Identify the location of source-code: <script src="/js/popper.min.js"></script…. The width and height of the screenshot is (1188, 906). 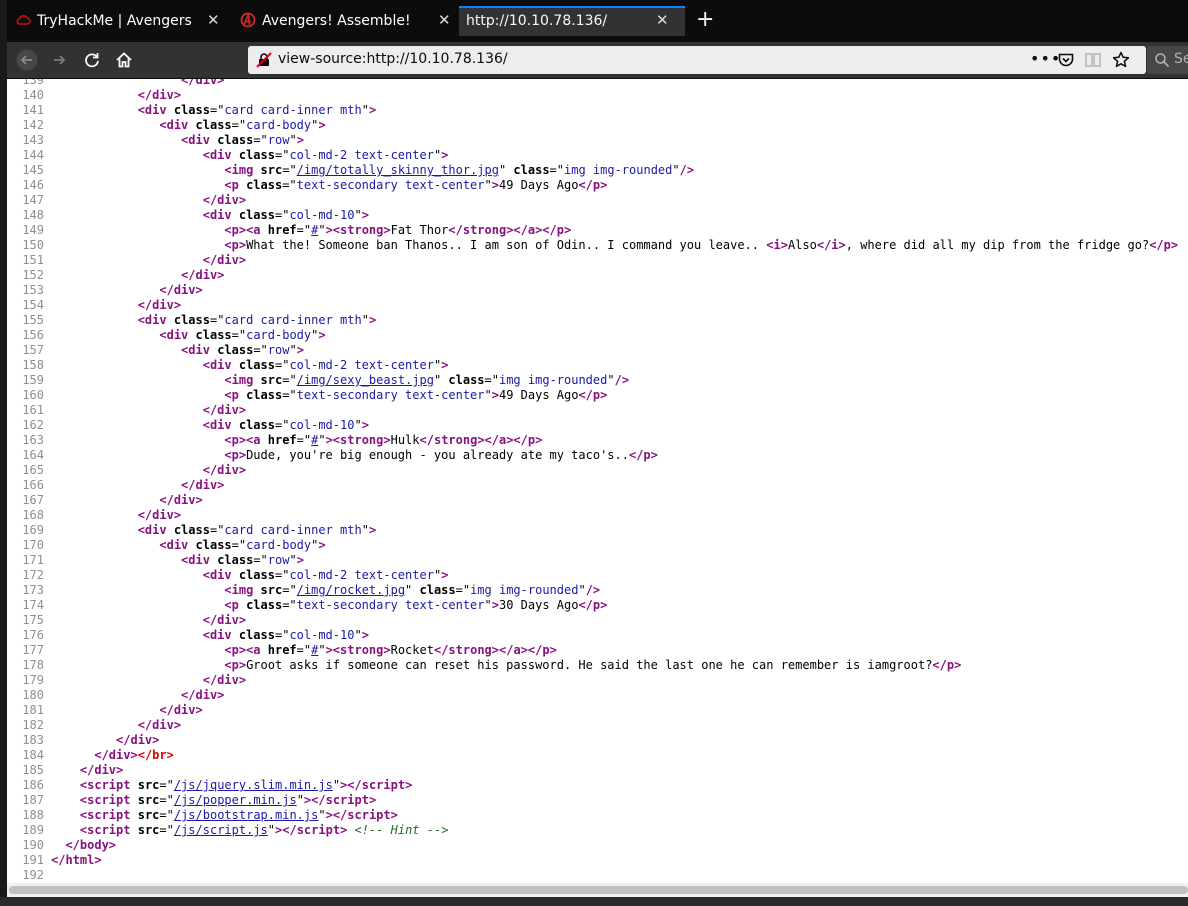
(228, 800).